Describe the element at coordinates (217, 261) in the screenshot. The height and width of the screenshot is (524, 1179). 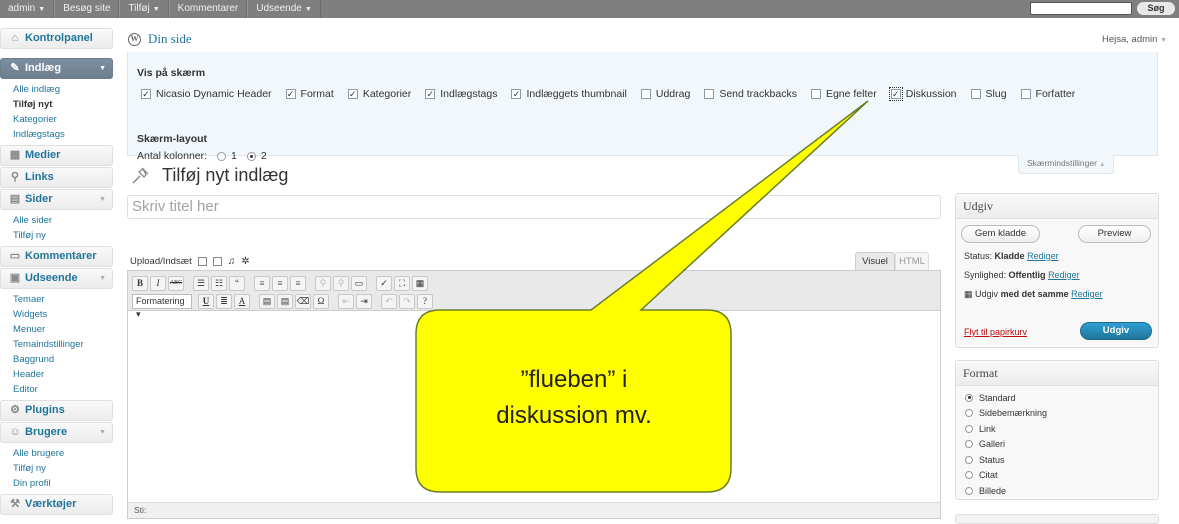
I see `video-icon` at that location.